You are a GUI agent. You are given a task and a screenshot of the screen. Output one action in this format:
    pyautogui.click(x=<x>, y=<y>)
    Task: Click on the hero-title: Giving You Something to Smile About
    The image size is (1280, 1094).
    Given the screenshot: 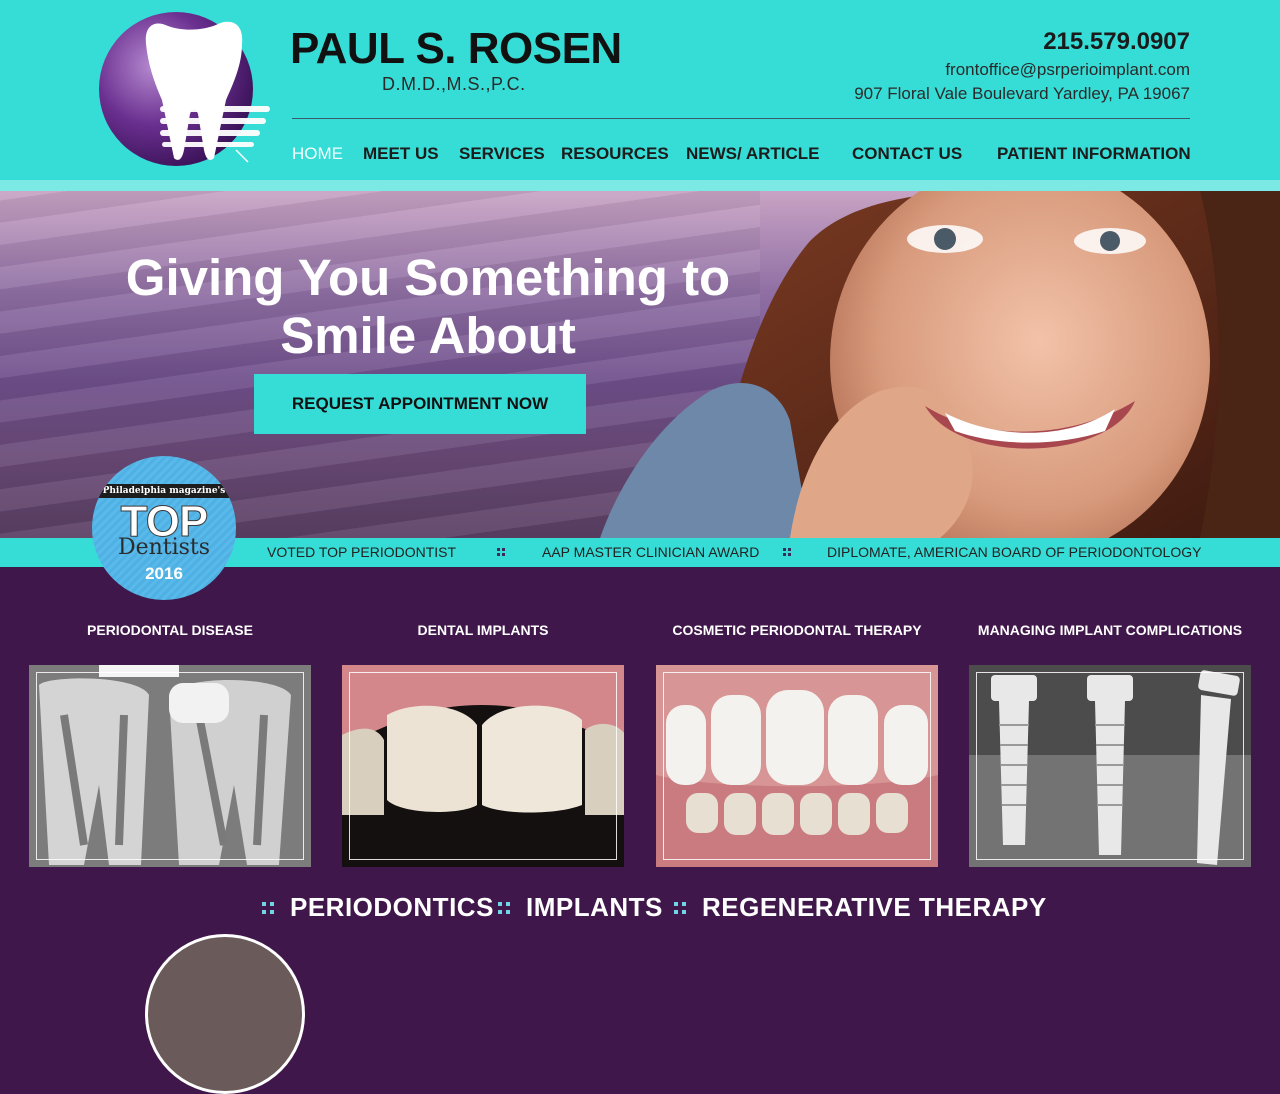 What is the action you would take?
    pyautogui.click(x=428, y=307)
    